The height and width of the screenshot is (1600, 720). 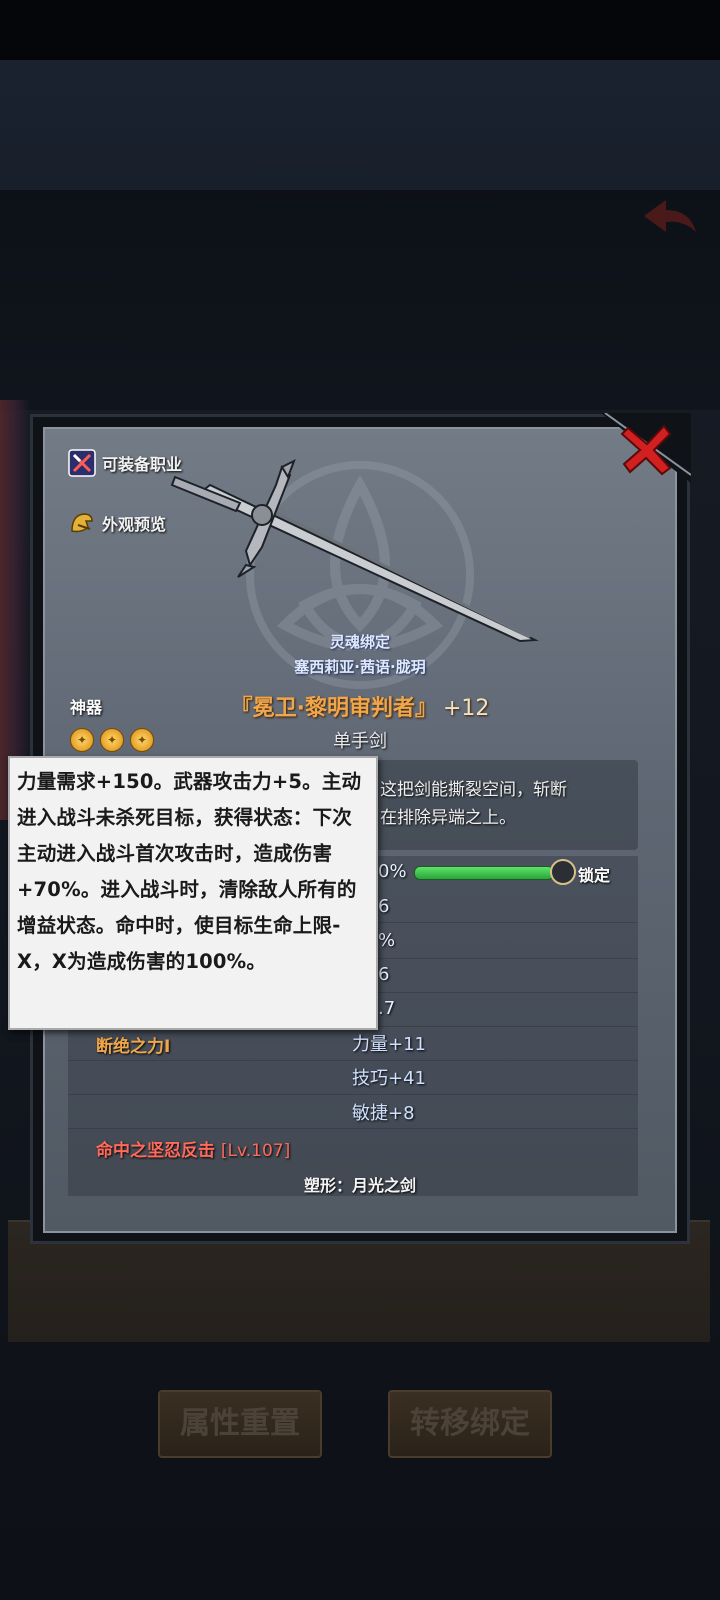 I want to click on equippable-class-button: 可装备职业, so click(x=125, y=463).